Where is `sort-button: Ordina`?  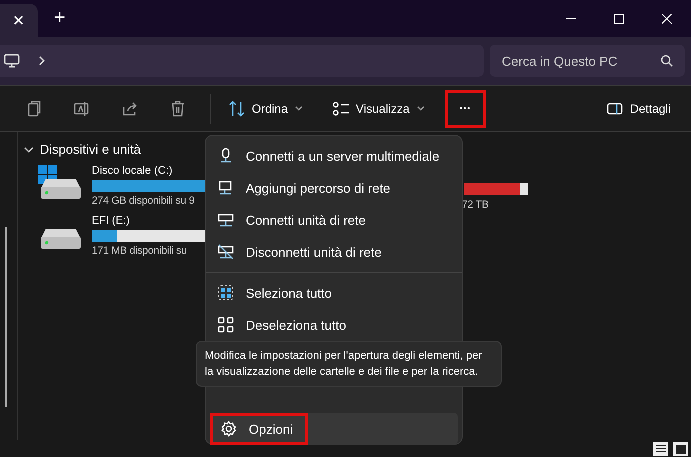 sort-button: Ordina is located at coordinates (266, 108).